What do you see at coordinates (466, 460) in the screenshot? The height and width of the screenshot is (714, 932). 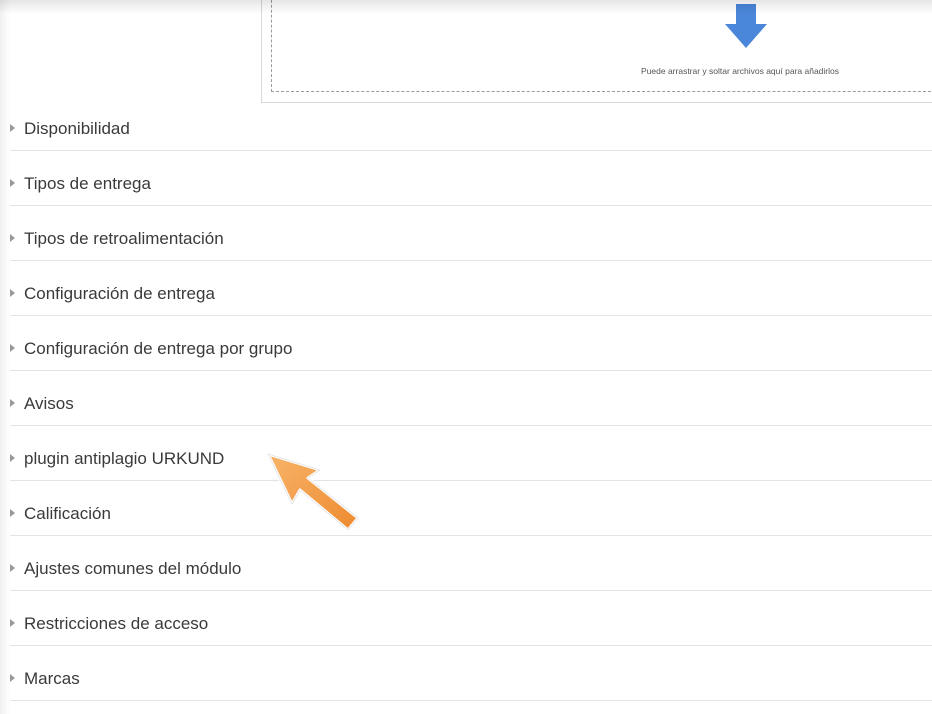 I see `section-plugin-antiplagio-urkund: plugin antiplagio URKUND` at bounding box center [466, 460].